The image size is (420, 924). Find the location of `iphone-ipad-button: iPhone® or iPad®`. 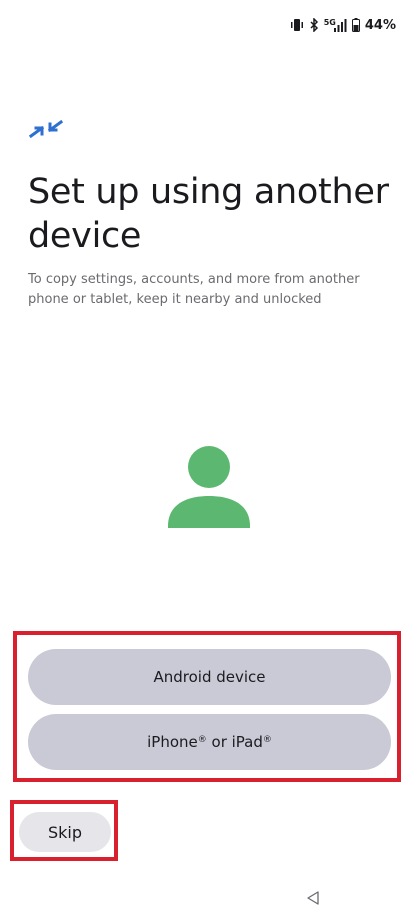

iphone-ipad-button: iPhone® or iPad® is located at coordinates (209, 742).